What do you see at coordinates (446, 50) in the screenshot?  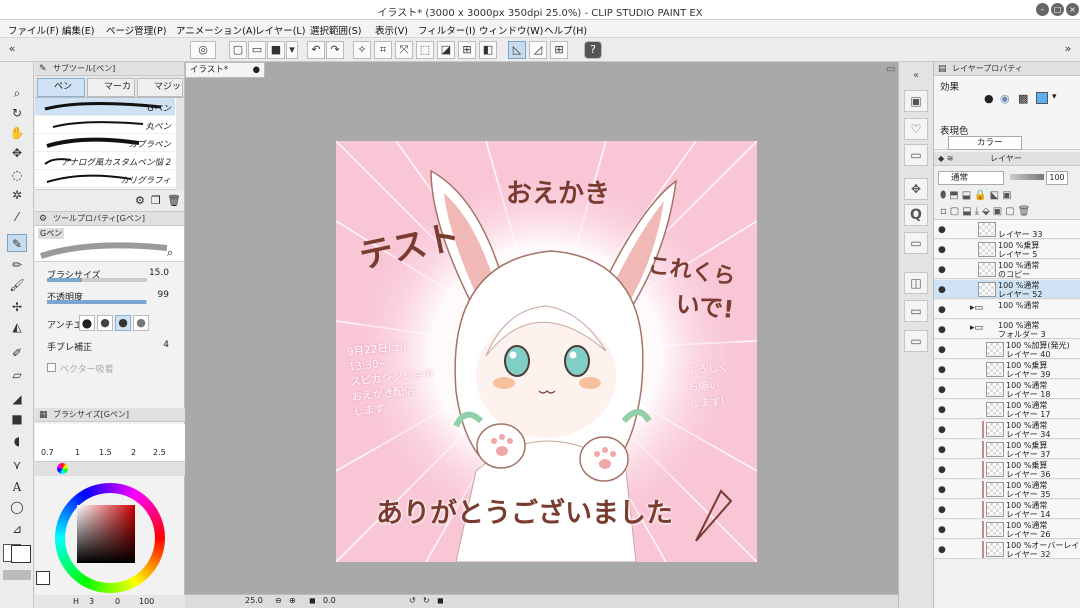 I see `invert-selection-icon: ◪` at bounding box center [446, 50].